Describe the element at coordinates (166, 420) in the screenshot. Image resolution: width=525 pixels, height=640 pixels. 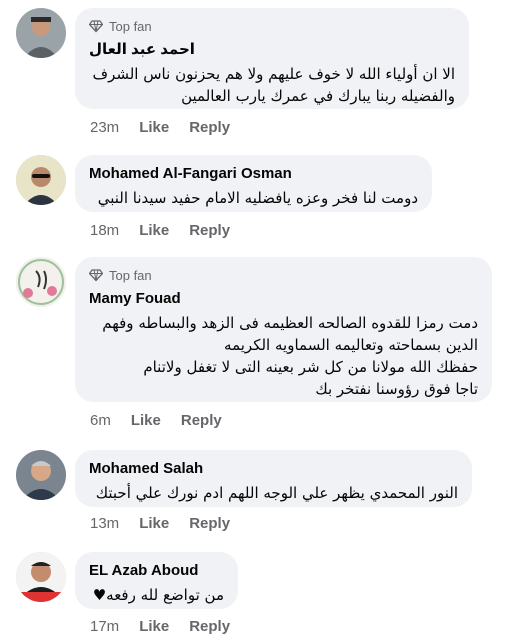
I see `comment-actions: 6m Like Reply` at that location.